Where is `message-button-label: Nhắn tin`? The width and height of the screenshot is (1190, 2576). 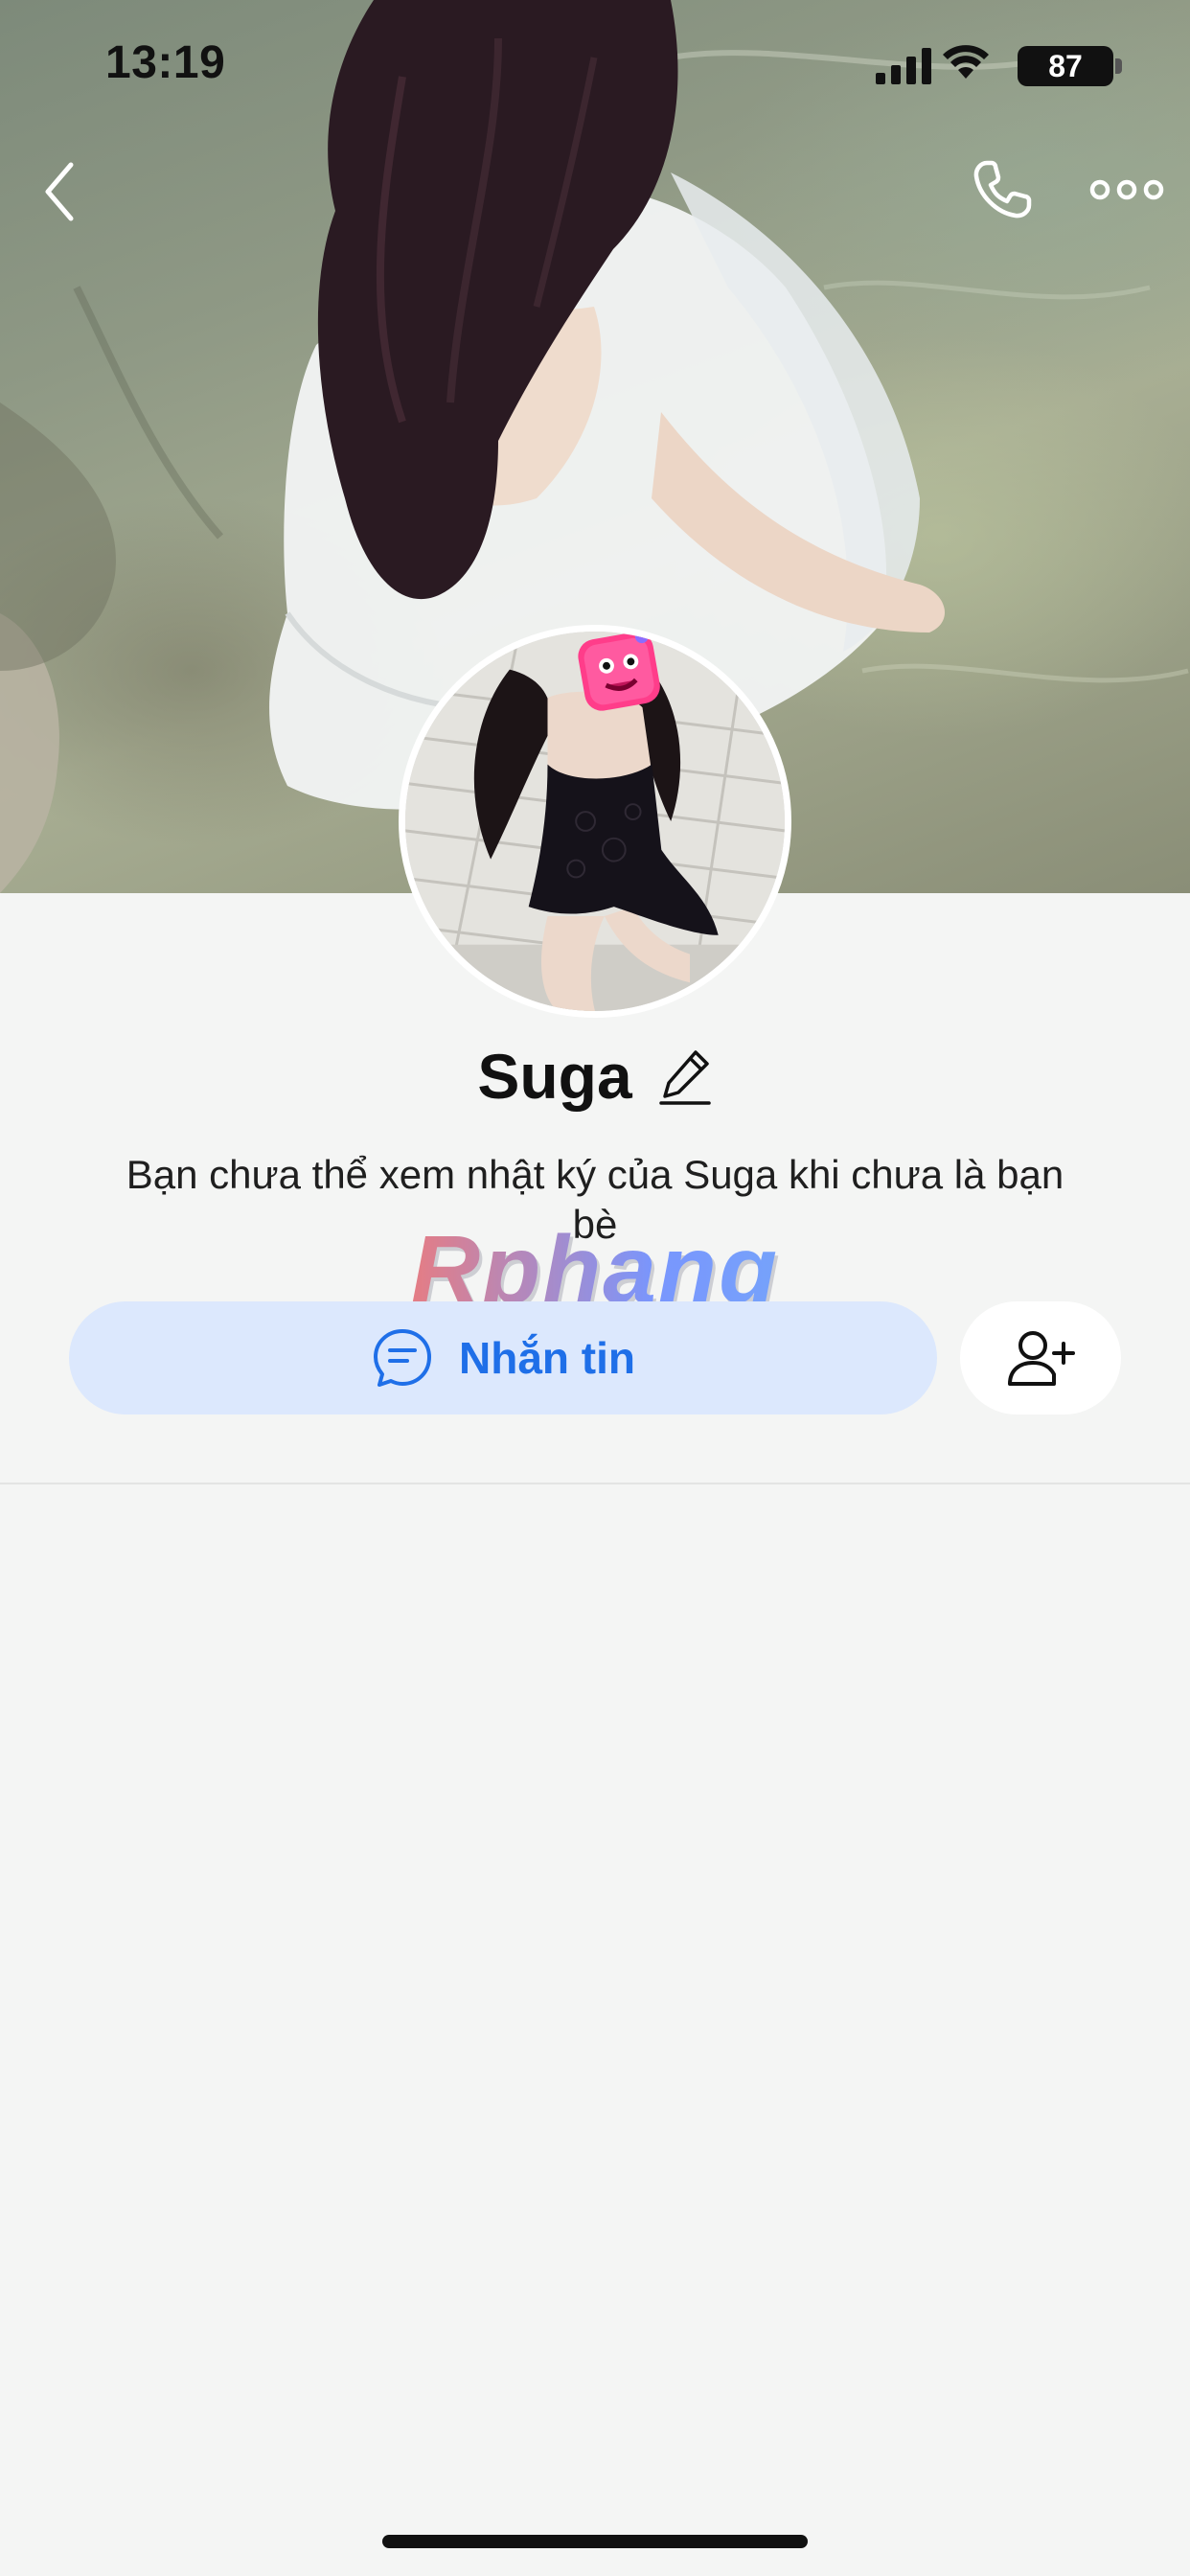
message-button-label: Nhắn tin is located at coordinates (547, 1358).